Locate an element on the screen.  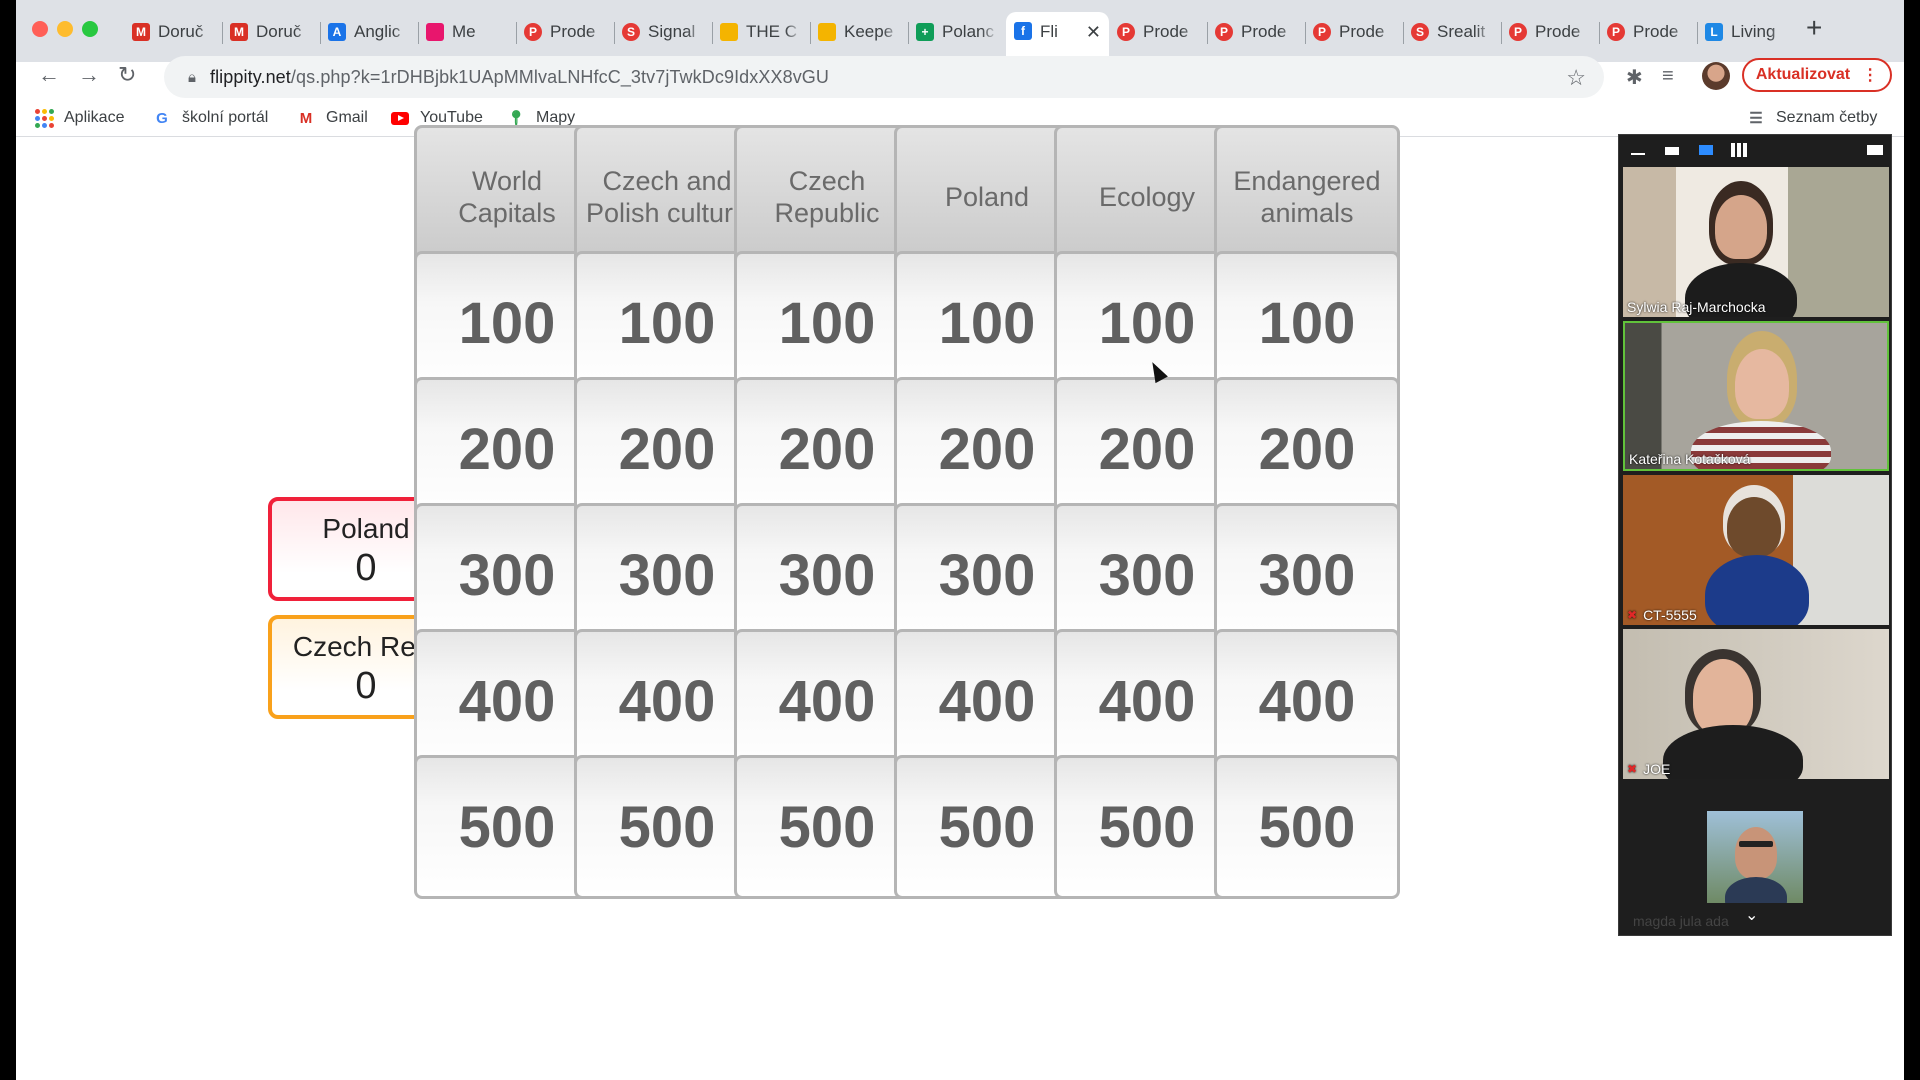
participant-name: magda jula ada is located at coordinates (1681, 921).